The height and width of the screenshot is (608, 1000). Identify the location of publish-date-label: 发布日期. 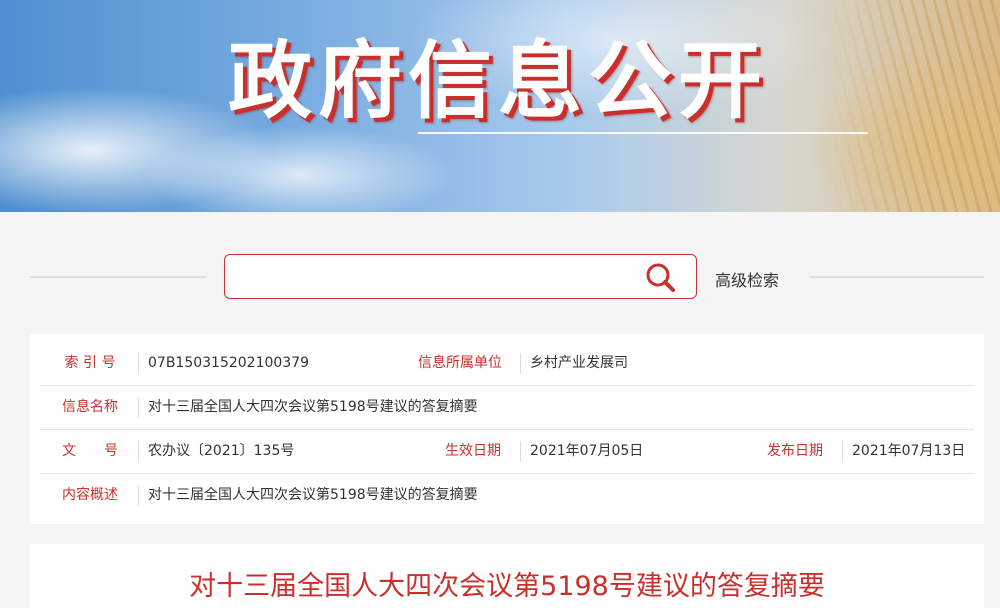
(795, 451).